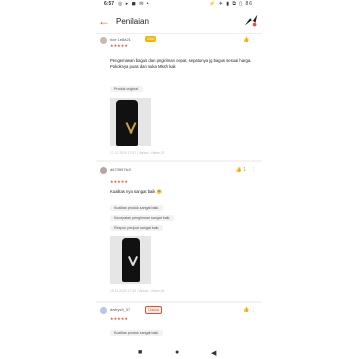 Image resolution: width=359 pixels, height=359 pixels. Describe the element at coordinates (104, 21) in the screenshot. I see `arrow-left-icon: ←` at that location.